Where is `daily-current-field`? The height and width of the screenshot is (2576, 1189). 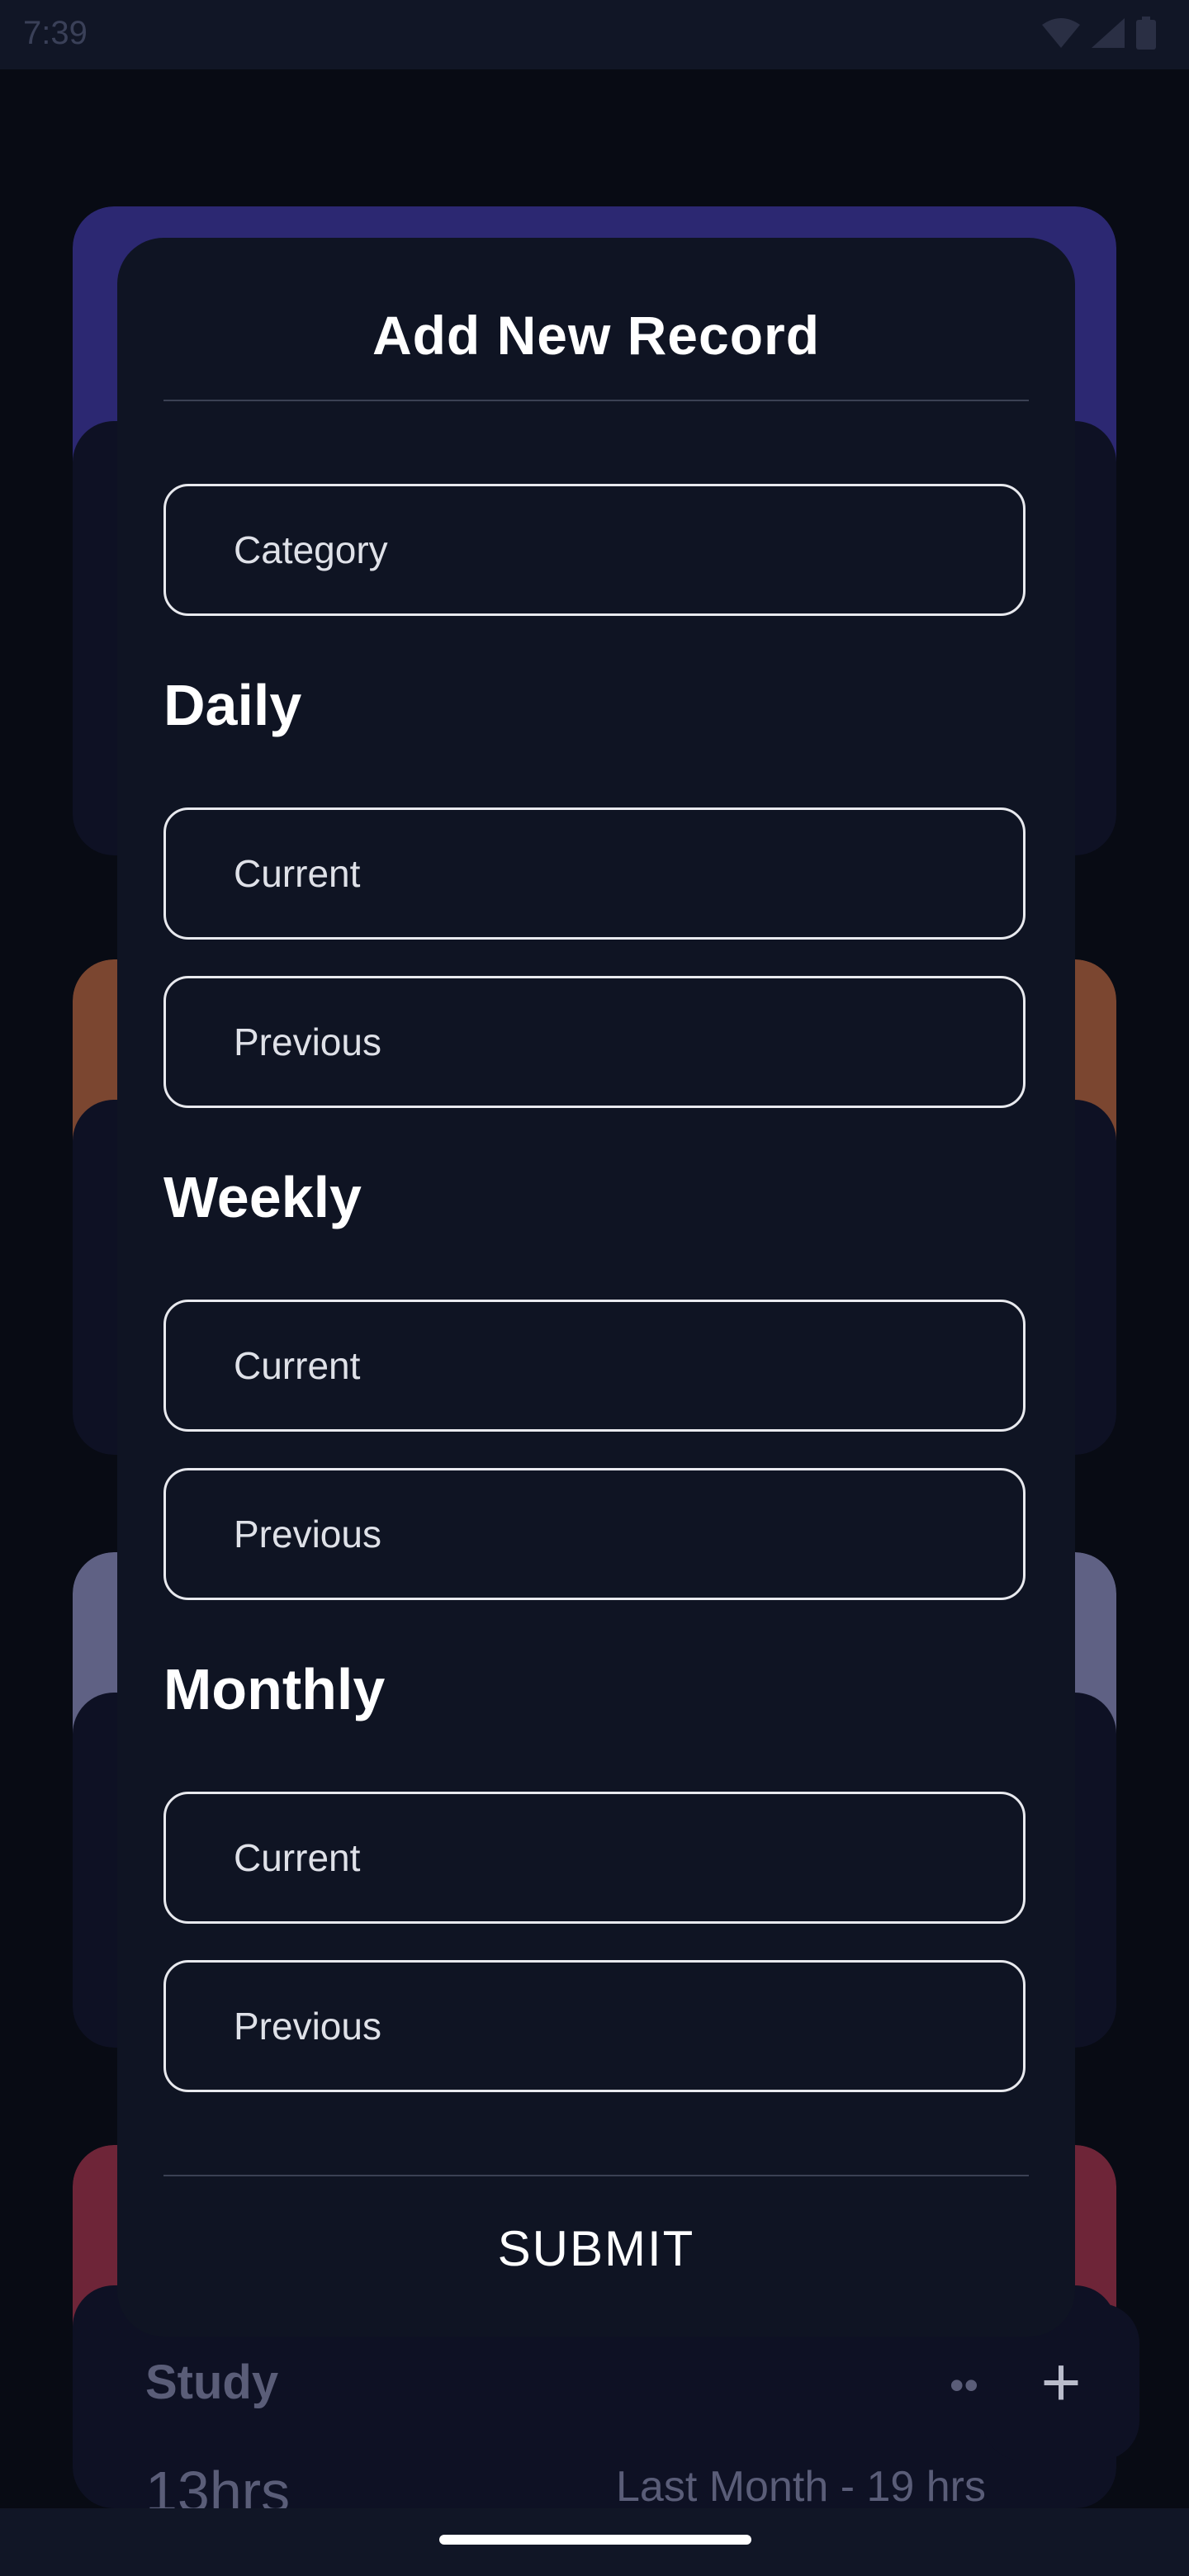 daily-current-field is located at coordinates (594, 873).